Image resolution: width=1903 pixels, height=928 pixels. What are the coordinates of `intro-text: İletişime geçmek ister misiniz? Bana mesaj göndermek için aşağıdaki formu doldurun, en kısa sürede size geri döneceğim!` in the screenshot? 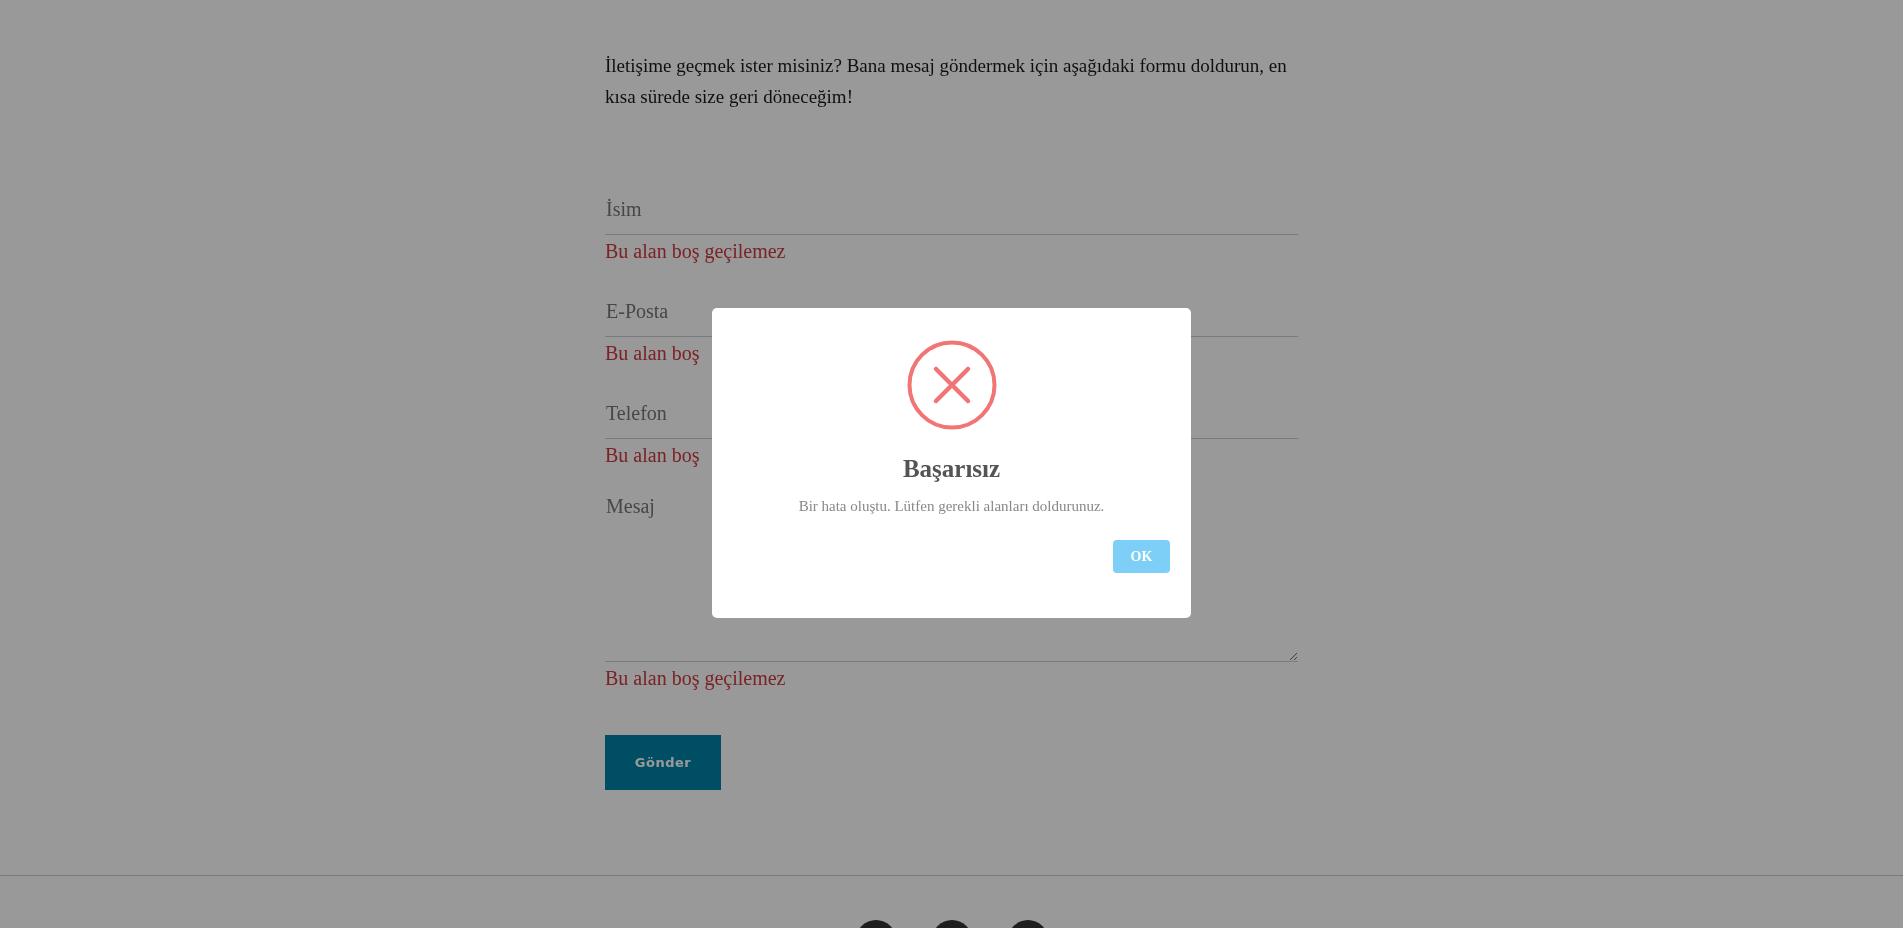 It's located at (946, 81).